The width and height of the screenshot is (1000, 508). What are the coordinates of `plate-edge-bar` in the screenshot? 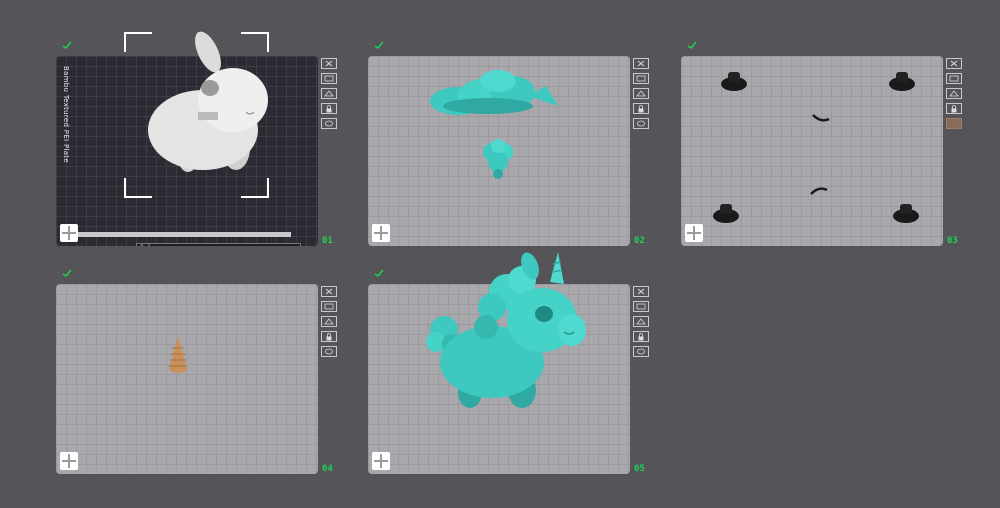 It's located at (183, 234).